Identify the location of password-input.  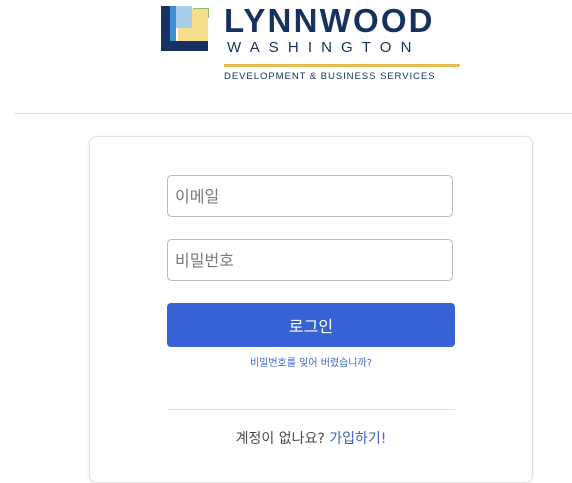
(310, 260).